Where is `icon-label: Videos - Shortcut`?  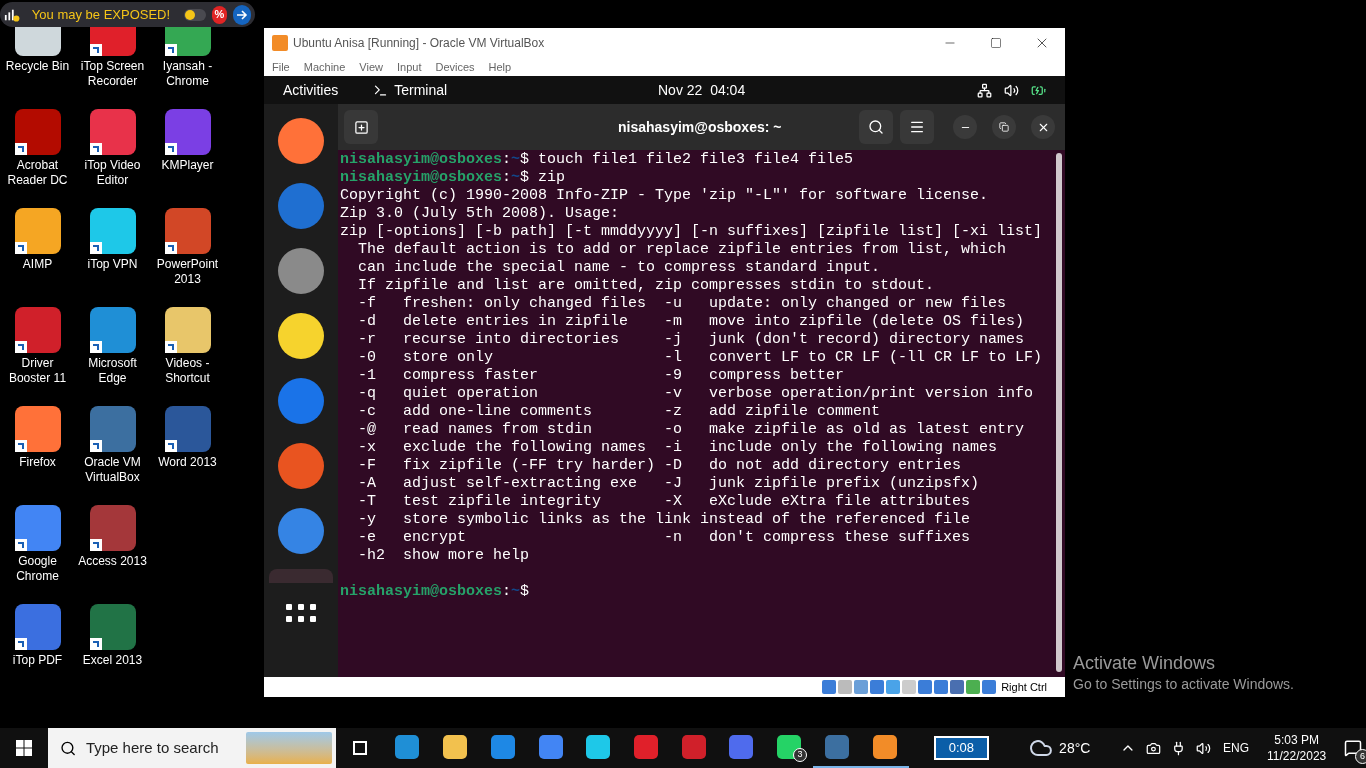 icon-label: Videos - Shortcut is located at coordinates (187, 371).